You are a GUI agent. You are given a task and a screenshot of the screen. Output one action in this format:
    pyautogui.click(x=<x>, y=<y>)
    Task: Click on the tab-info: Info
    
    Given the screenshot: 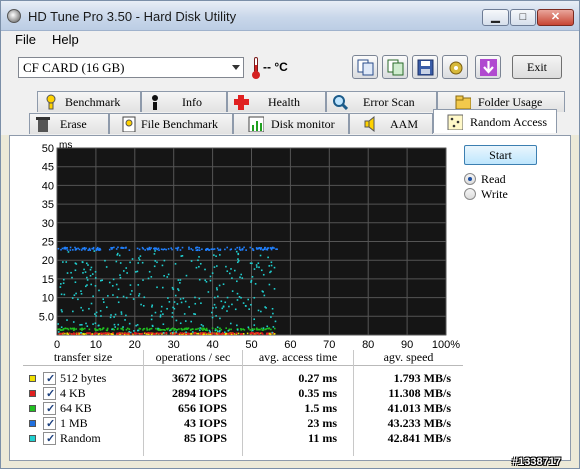 What is the action you would take?
    pyautogui.click(x=184, y=101)
    